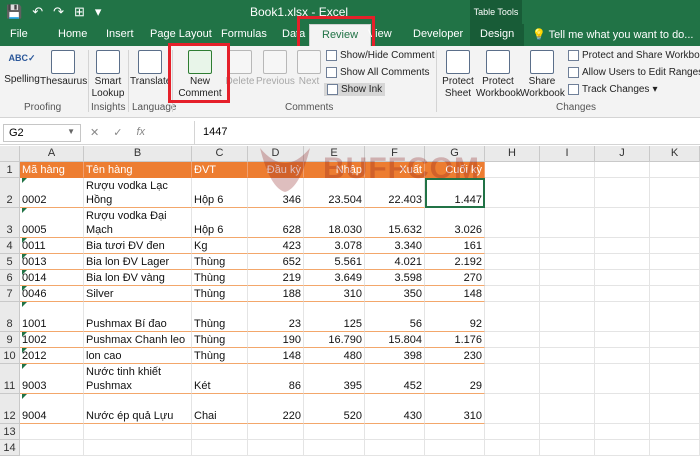 The image size is (700, 460). What do you see at coordinates (455, 170) in the screenshot?
I see `table-header-cell: Cuối kỳ` at bounding box center [455, 170].